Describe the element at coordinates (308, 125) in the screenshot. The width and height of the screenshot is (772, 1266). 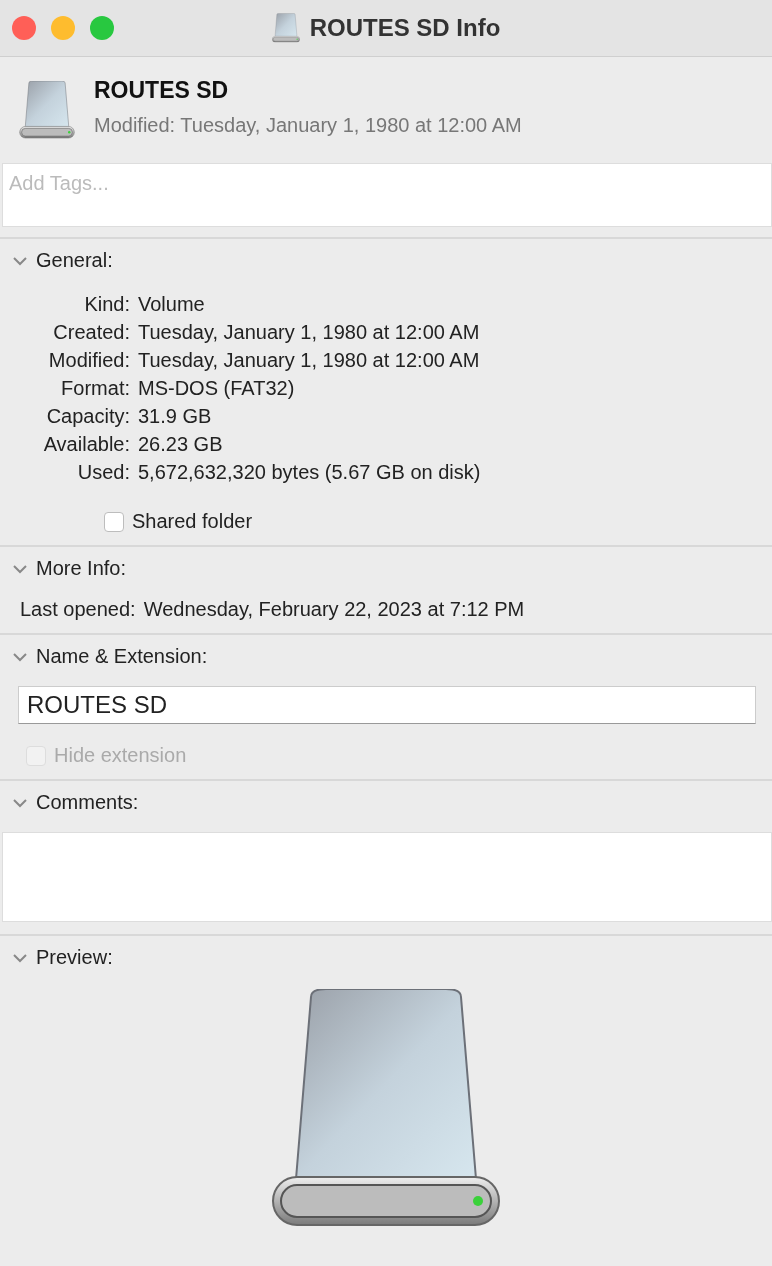
I see `modified-date: Modified: Tuesday, January 1, 1980 at 12:00 AM` at that location.